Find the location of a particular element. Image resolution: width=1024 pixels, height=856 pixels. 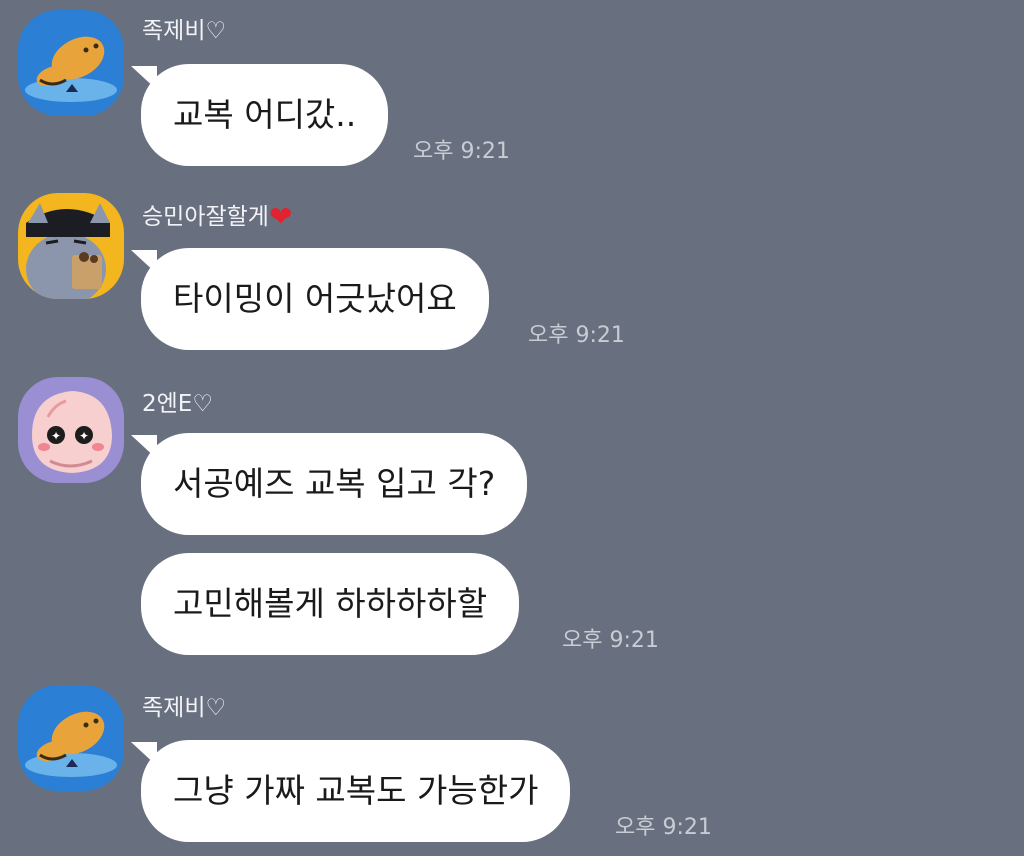

heart-icon: ❤ is located at coordinates (280, 216).